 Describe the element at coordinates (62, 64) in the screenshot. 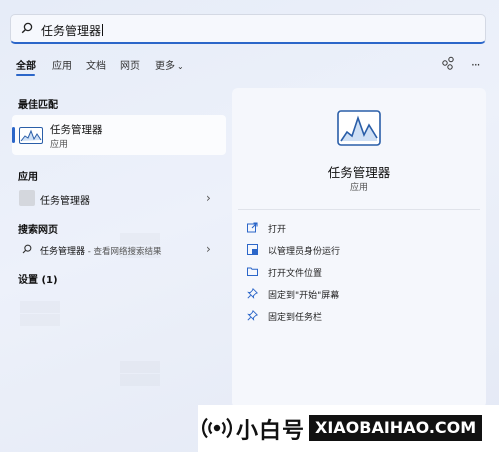

I see `tab-apps: 应用` at that location.